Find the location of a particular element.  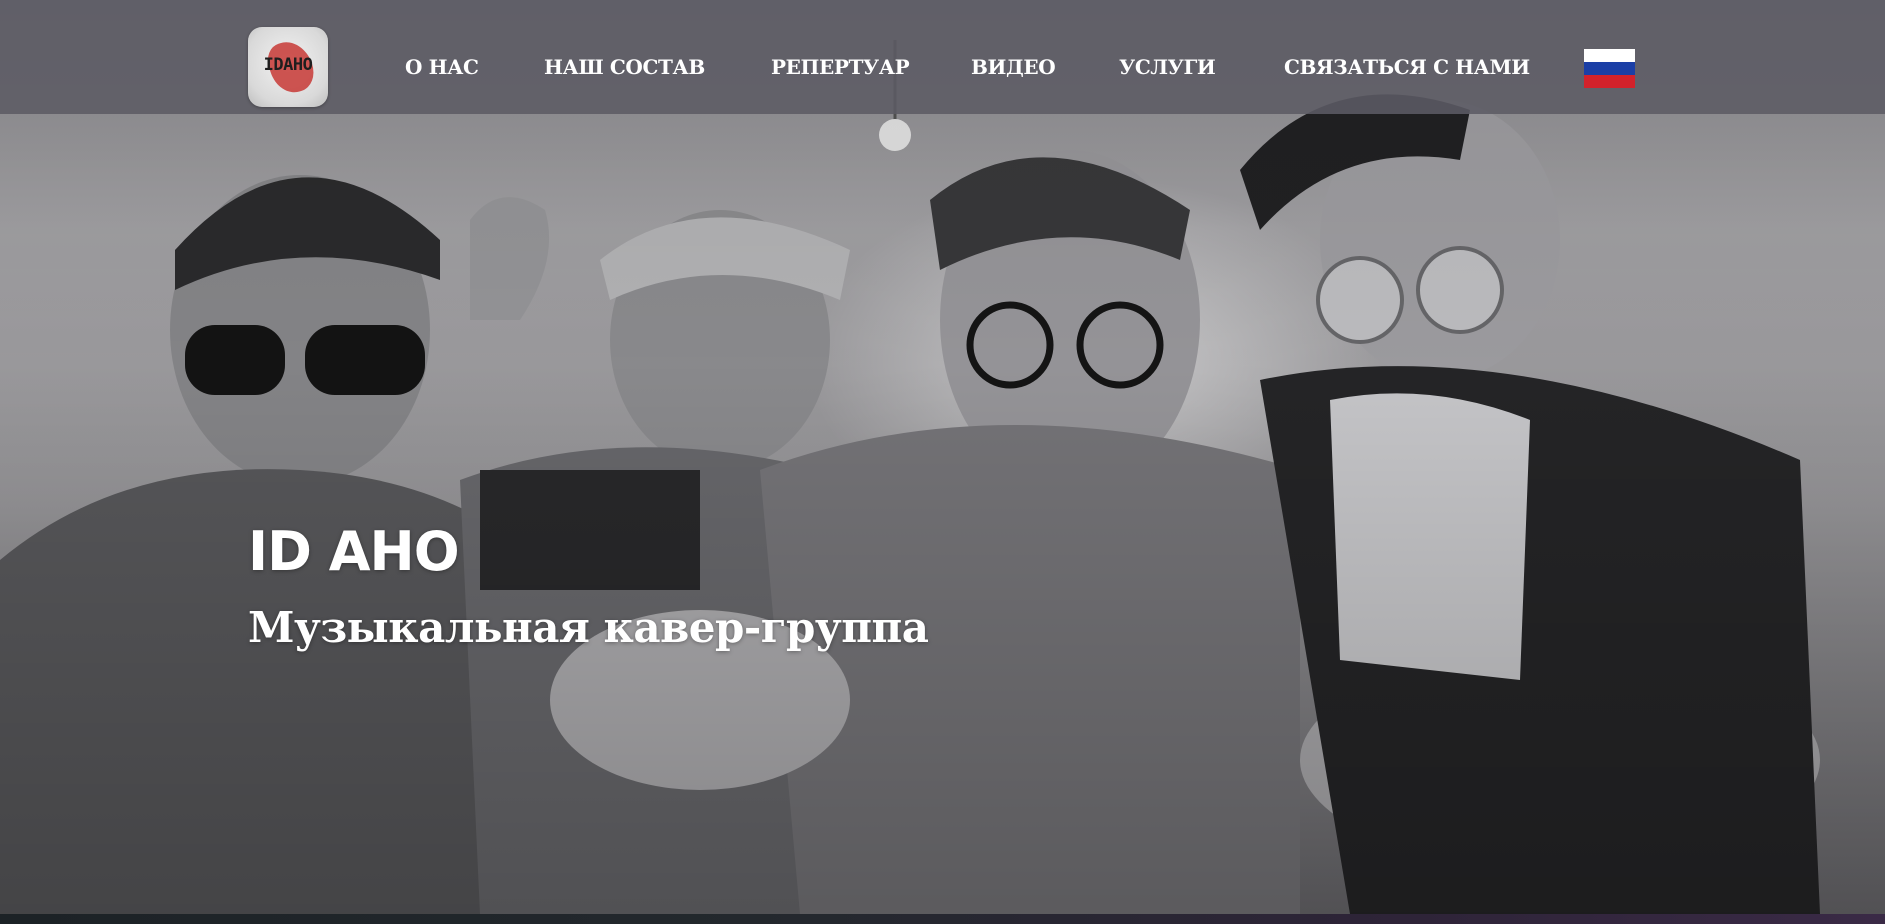

hero-subtitle: Музыкальная кавер-группа is located at coordinates (588, 627).